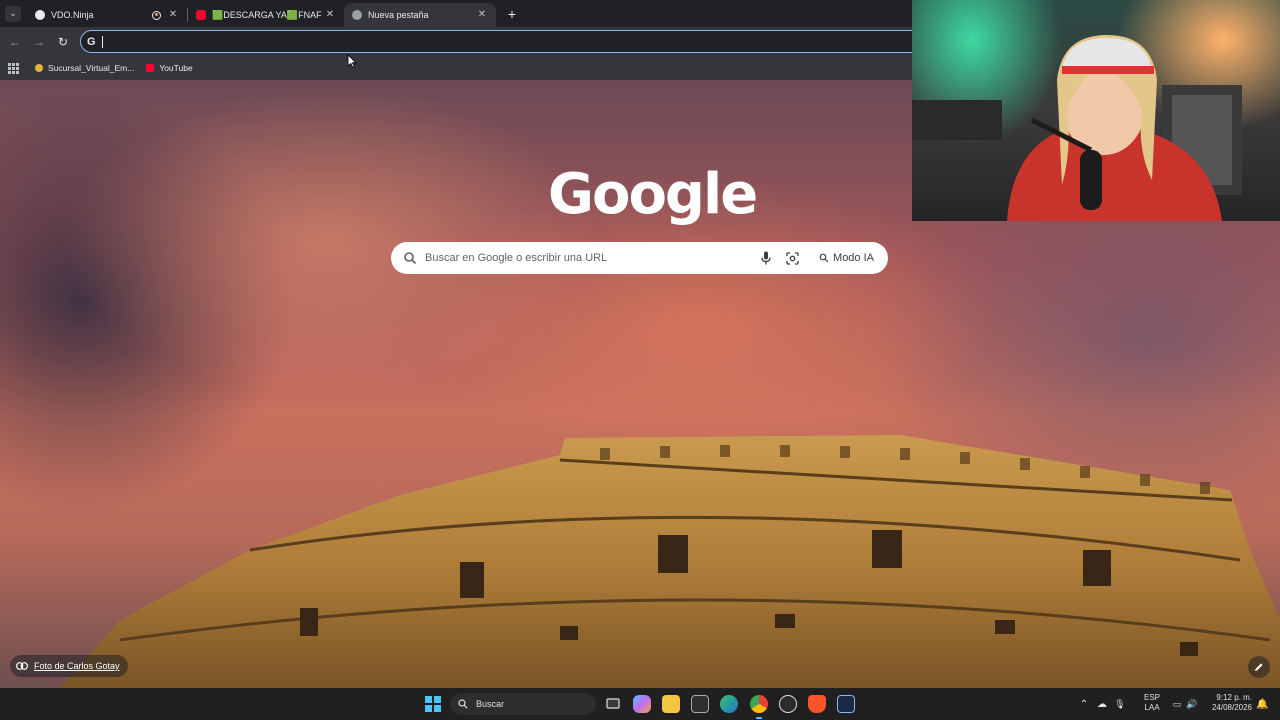 The width and height of the screenshot is (1280, 720). Describe the element at coordinates (853, 258) in the screenshot. I see `ai-mode-label: Modo IA` at that location.